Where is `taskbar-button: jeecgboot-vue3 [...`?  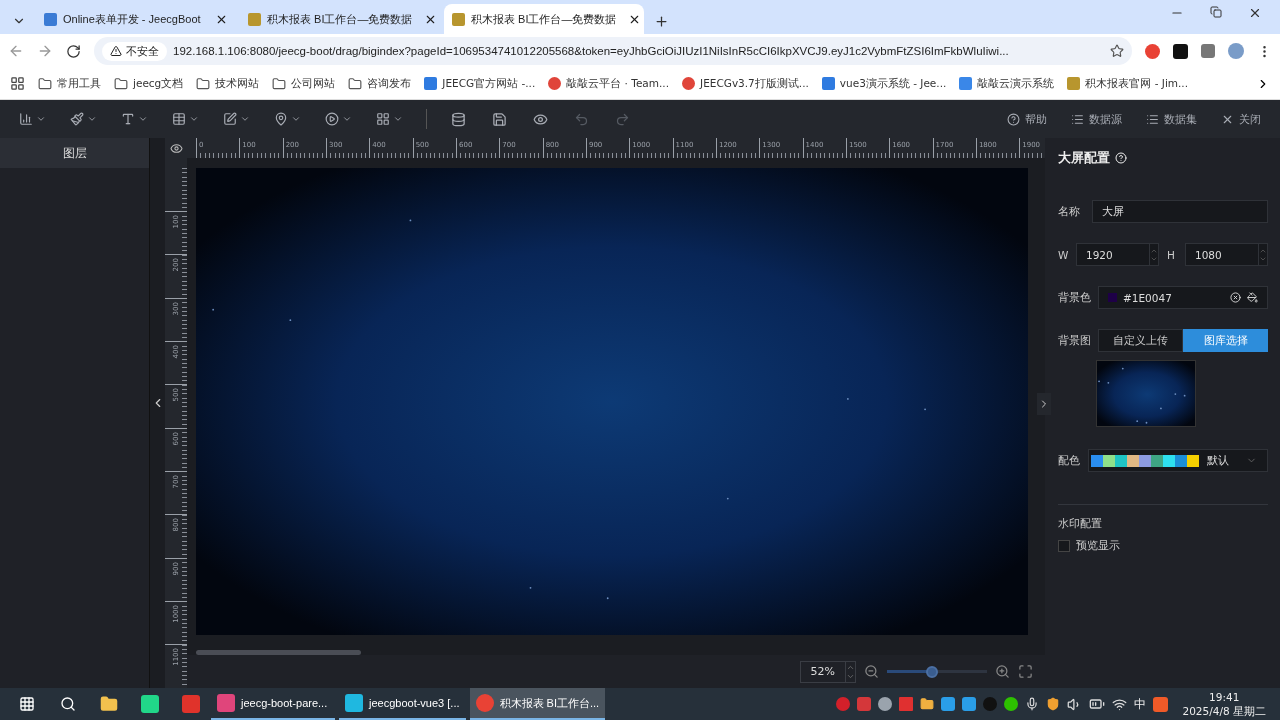 taskbar-button: jeecgboot-vue3 [... is located at coordinates (402, 704).